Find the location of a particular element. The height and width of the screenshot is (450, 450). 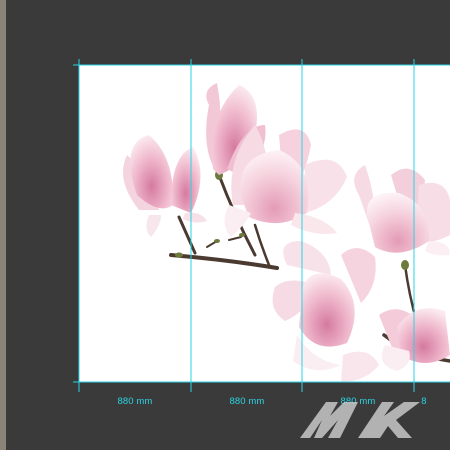

panel-width-label-2: 880 mm is located at coordinates (247, 401).